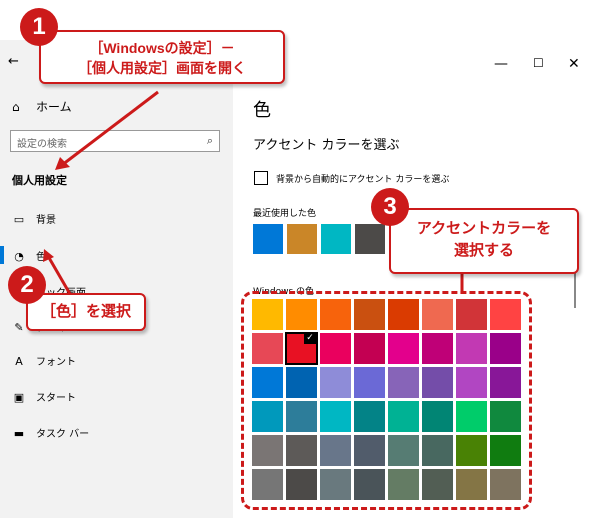 The image size is (589, 518). What do you see at coordinates (484, 241) in the screenshot?
I see `callout-select-accent: アクセントカラーを 選択する` at bounding box center [484, 241].